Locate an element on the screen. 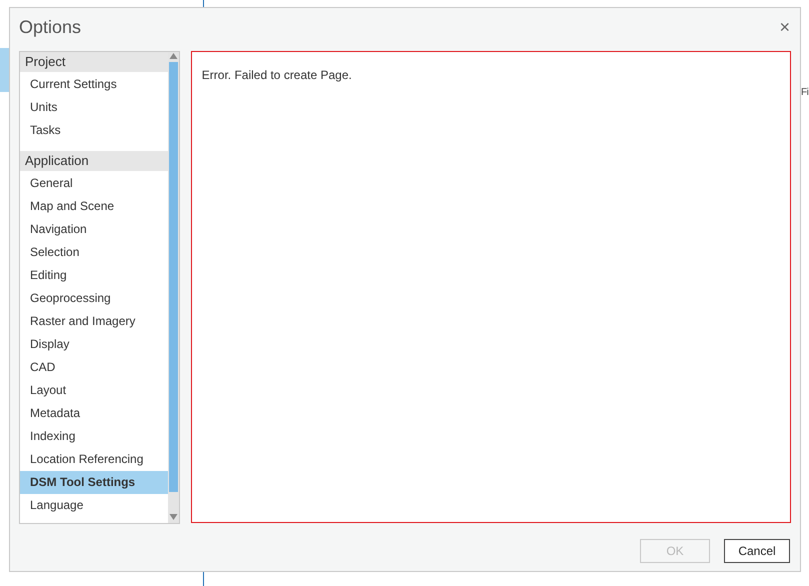 This screenshot has height=586, width=809. section-header: Project is located at coordinates (94, 62).